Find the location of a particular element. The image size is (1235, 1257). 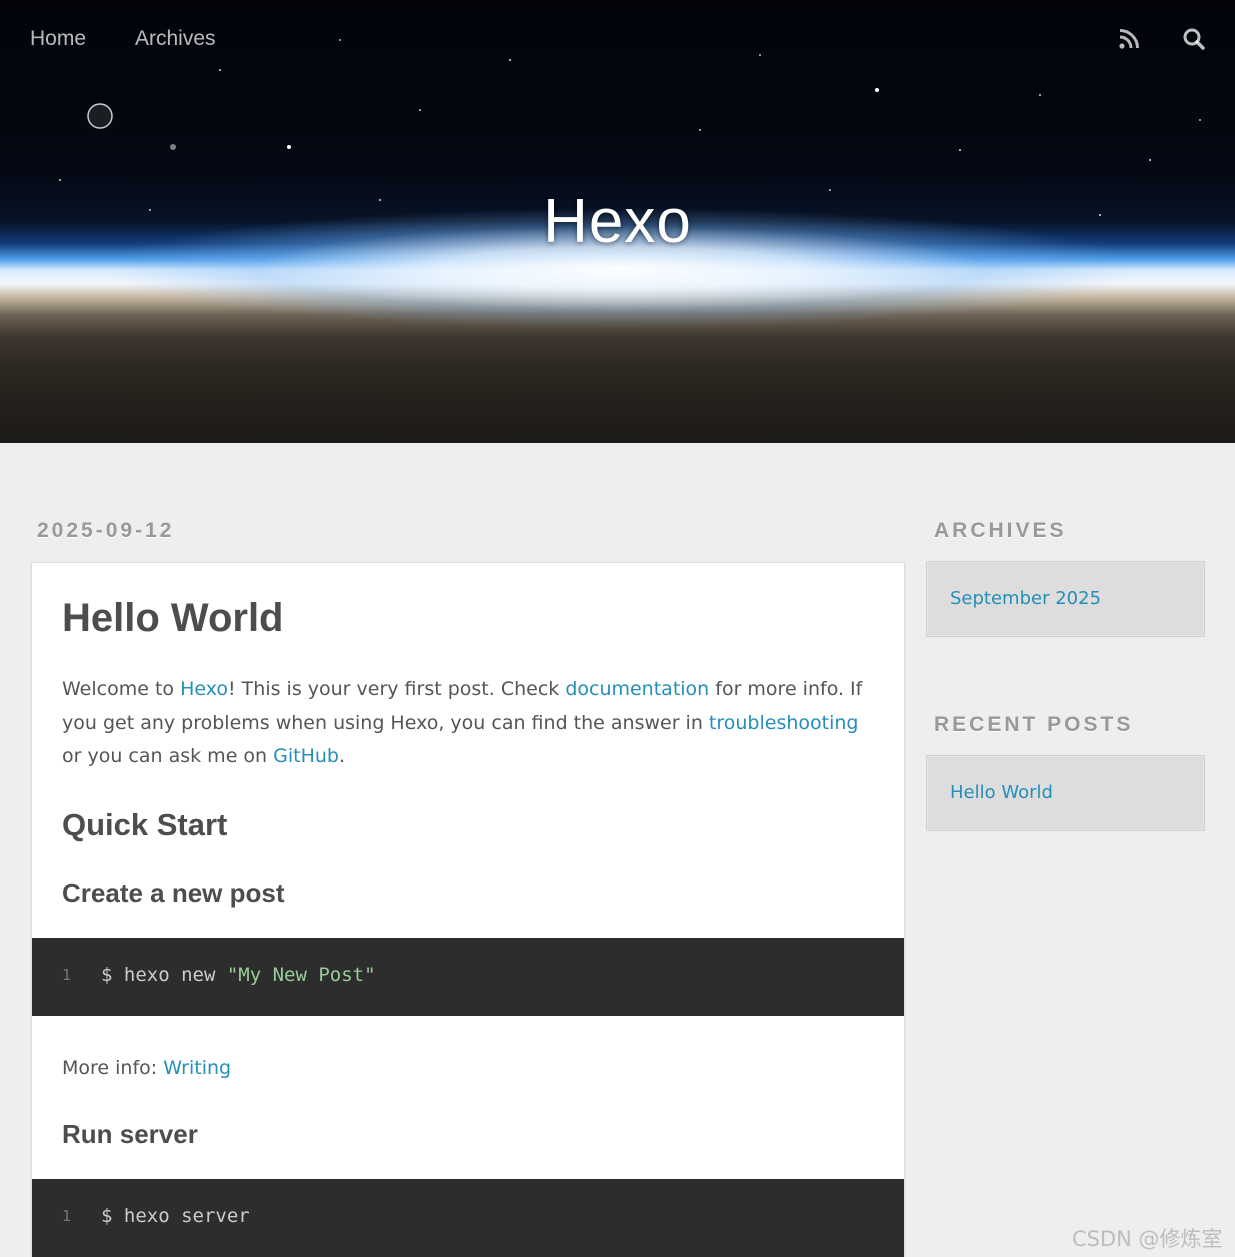

code-string: "My New Post" is located at coordinates (301, 975).